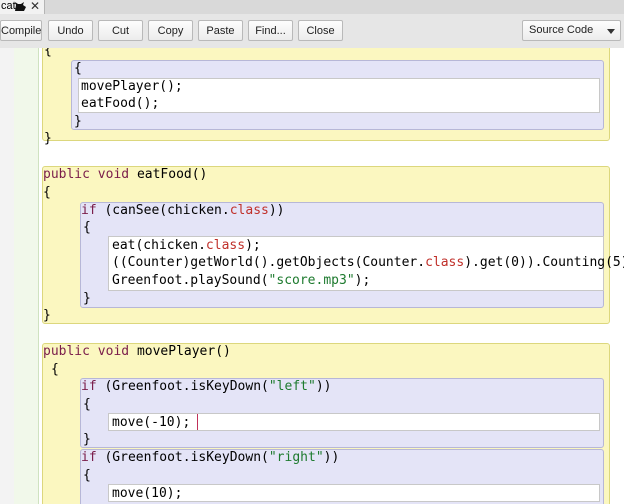  I want to click on method-signature-moveplayer: public void movePlayer(), so click(137, 351).